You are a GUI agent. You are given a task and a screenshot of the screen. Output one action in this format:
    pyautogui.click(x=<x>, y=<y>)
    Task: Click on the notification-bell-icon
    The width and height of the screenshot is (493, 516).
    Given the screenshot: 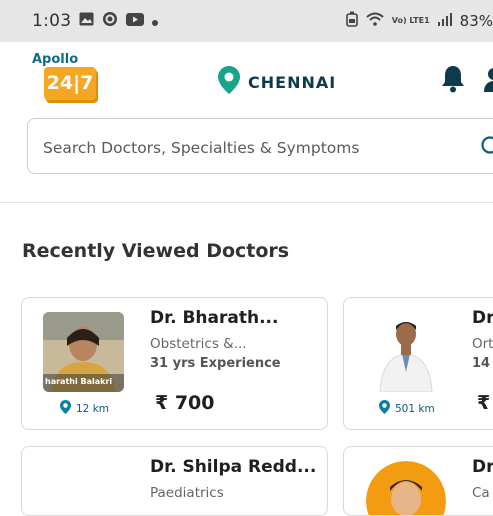 What is the action you would take?
    pyautogui.click(x=453, y=81)
    